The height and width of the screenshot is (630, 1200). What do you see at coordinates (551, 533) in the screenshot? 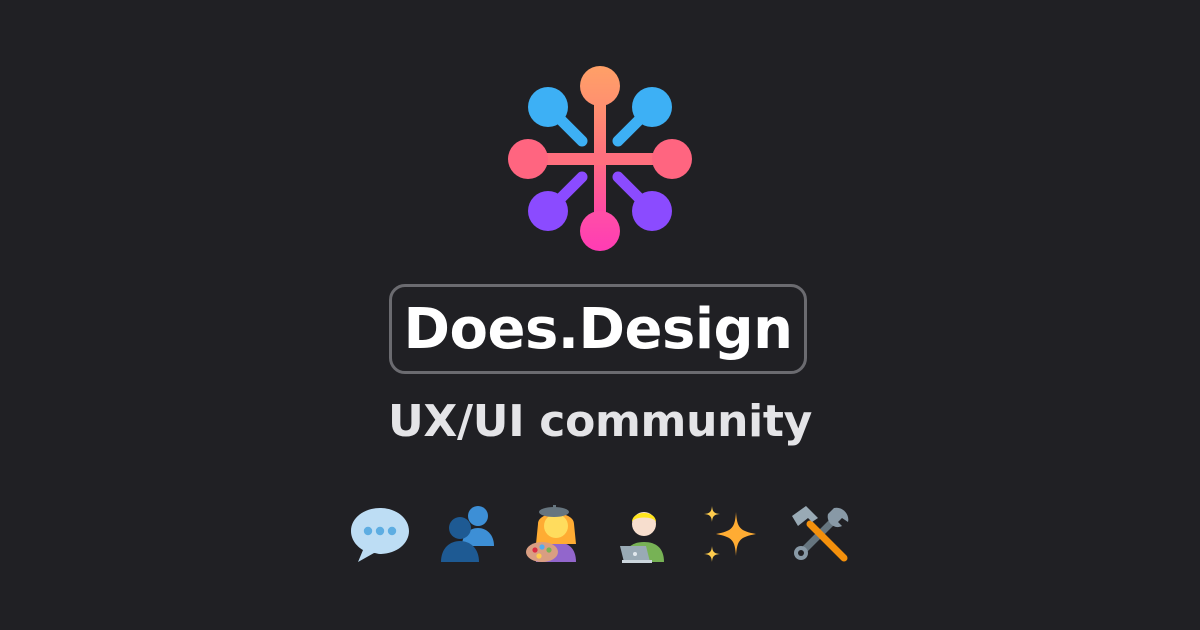
I see `artist-icon` at bounding box center [551, 533].